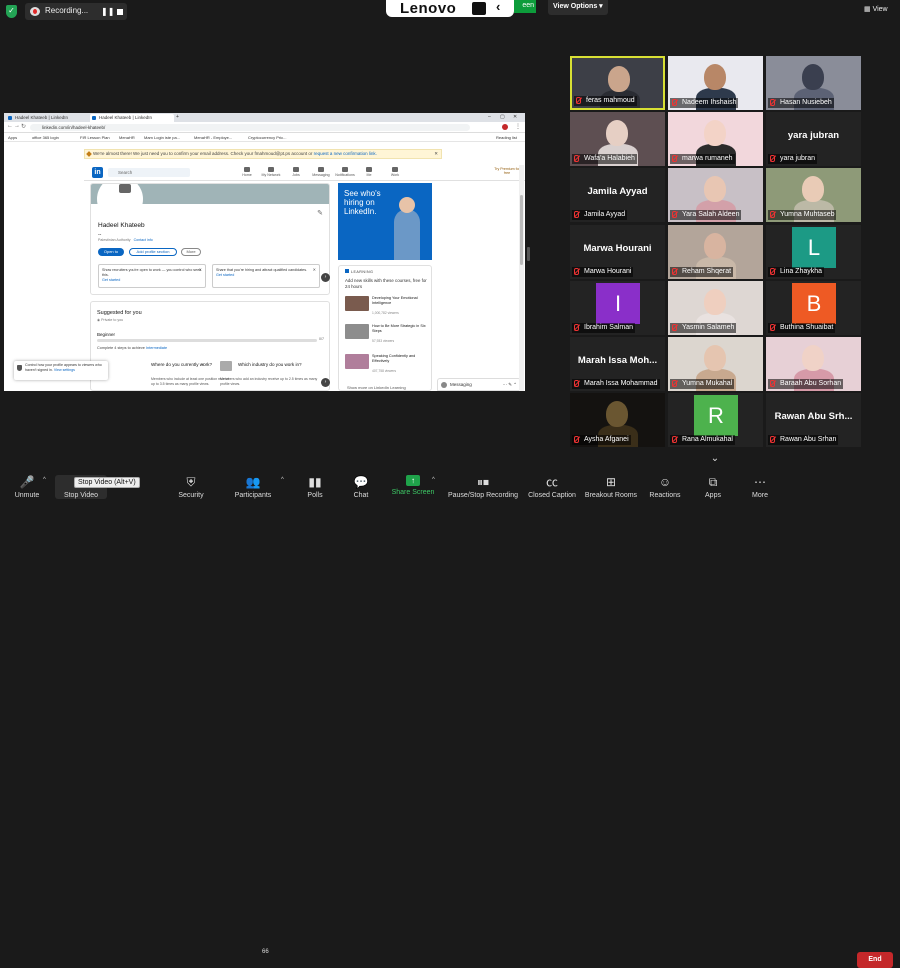  What do you see at coordinates (813, 420) in the screenshot?
I see `participant-tile: Rawan Abu Srh... Rawan Abu Srhan` at bounding box center [813, 420].